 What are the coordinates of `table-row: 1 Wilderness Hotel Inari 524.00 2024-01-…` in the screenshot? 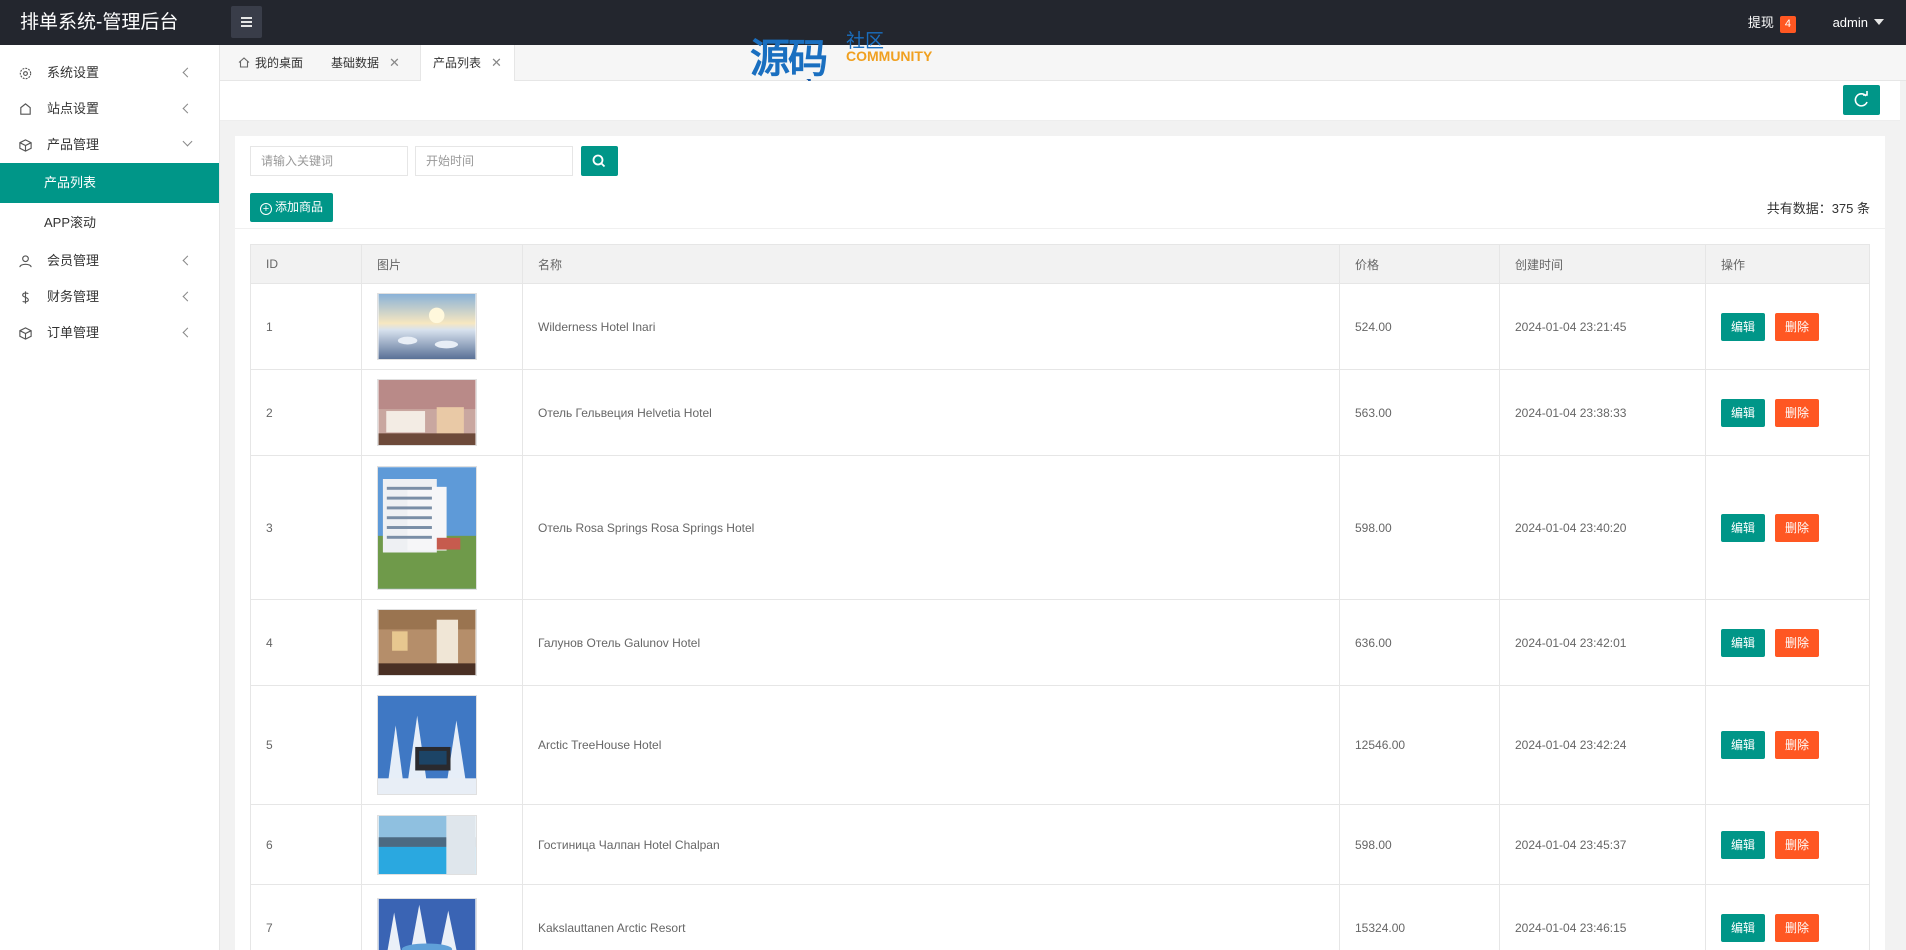 It's located at (1060, 326).